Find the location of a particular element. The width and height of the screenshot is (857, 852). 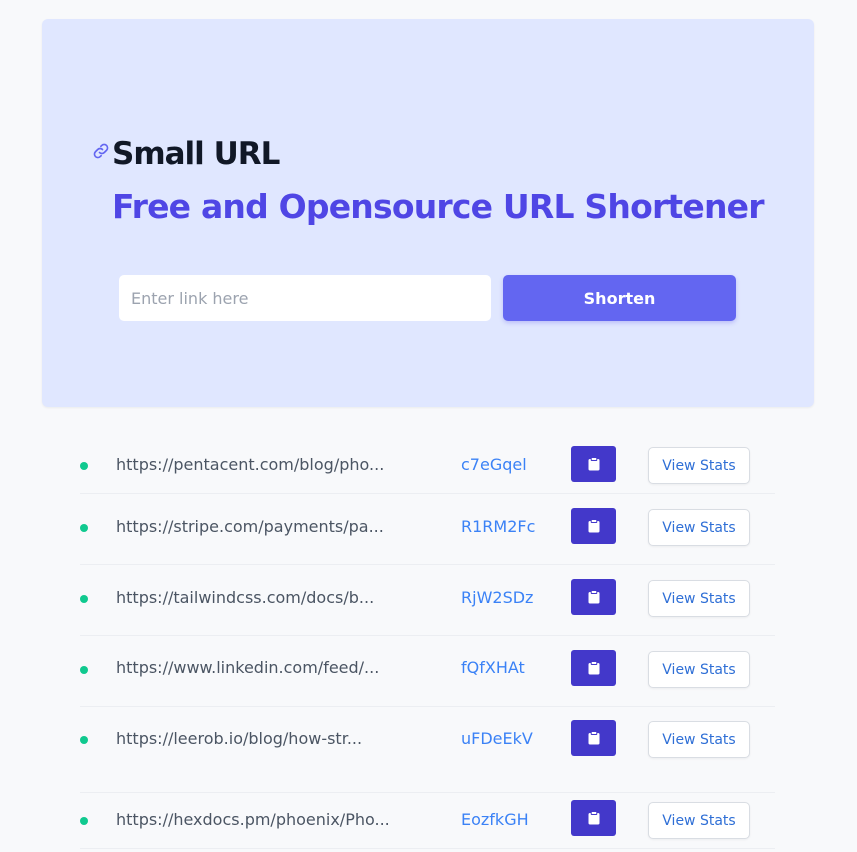

url-input is located at coordinates (305, 298).